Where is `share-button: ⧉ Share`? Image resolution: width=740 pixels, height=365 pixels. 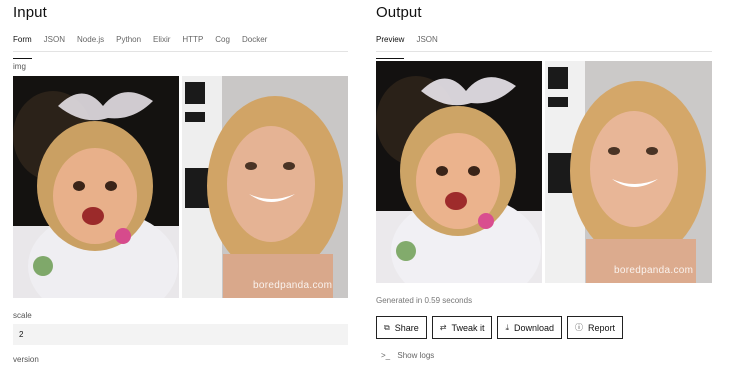 share-button: ⧉ Share is located at coordinates (401, 327).